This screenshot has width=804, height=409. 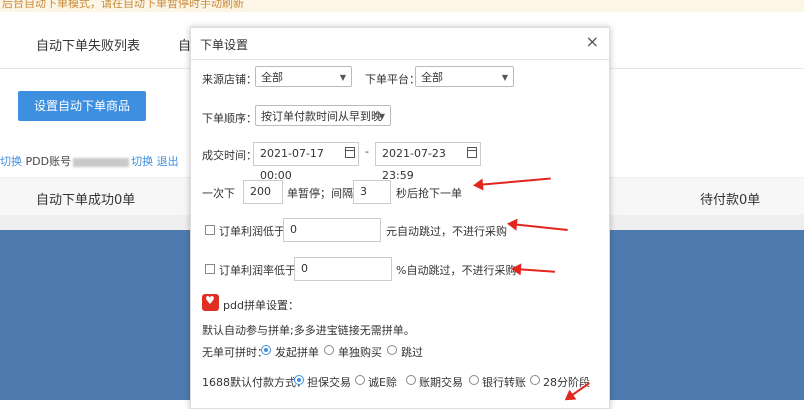 I want to click on margin-suffix: %自动跳过，不进行采购, so click(x=456, y=270).